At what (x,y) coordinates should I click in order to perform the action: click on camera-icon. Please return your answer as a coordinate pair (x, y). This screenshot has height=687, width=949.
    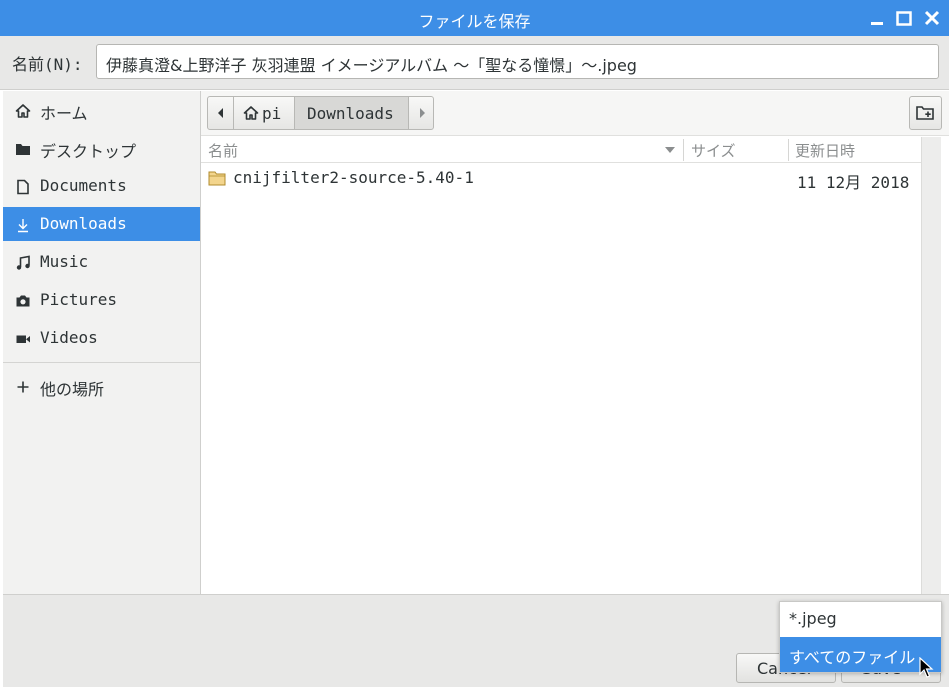
    Looking at the image, I should click on (23, 301).